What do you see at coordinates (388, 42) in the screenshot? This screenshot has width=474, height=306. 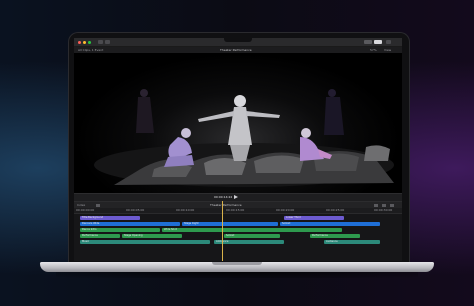 I see `share-icon` at bounding box center [388, 42].